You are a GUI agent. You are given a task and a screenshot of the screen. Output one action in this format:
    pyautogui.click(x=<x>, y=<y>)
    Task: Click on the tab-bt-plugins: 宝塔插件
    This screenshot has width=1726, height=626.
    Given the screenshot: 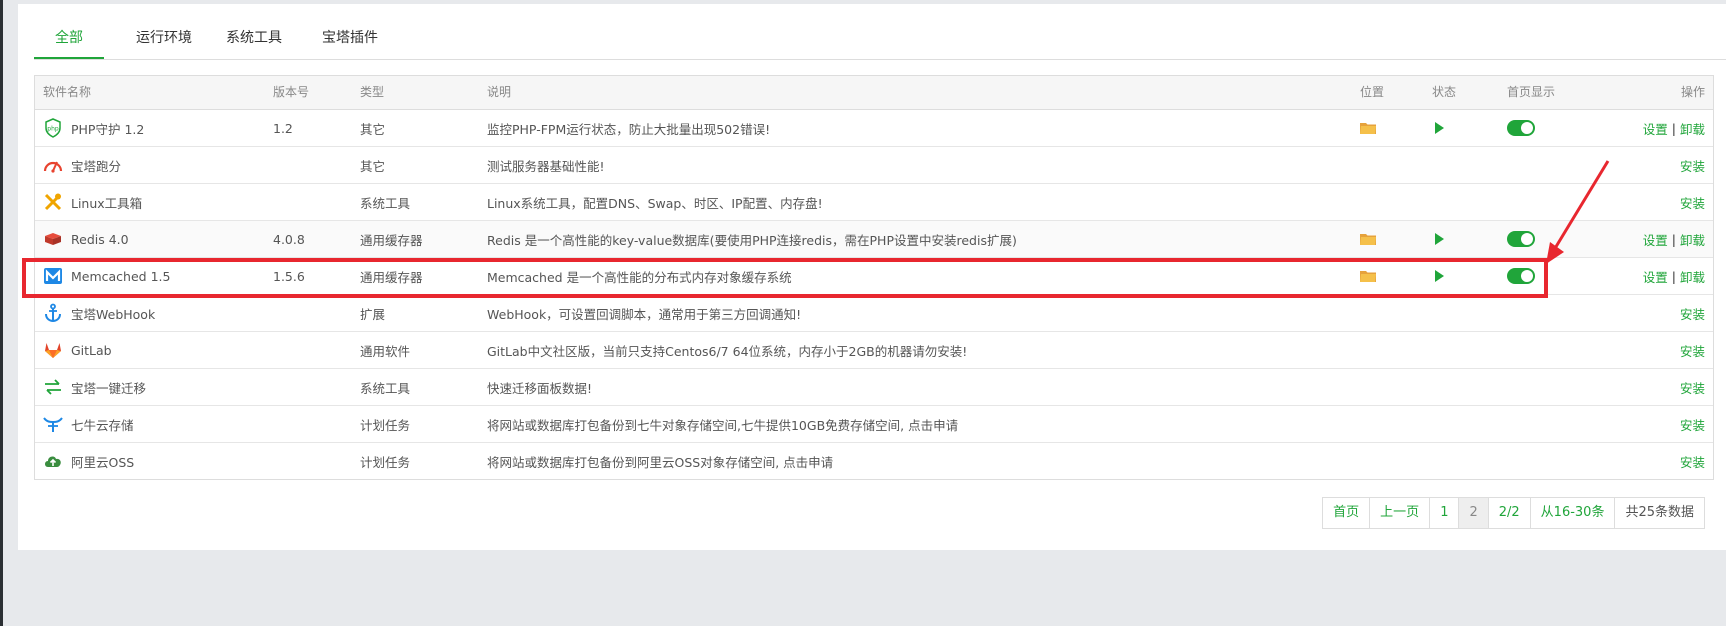 What is the action you would take?
    pyautogui.click(x=350, y=31)
    